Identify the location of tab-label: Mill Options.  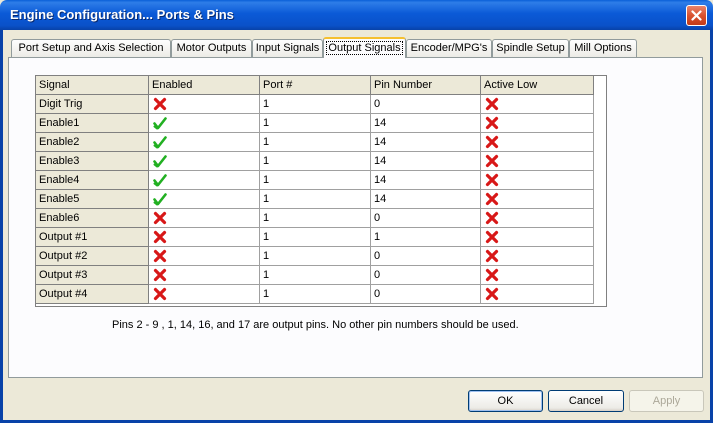
(603, 48).